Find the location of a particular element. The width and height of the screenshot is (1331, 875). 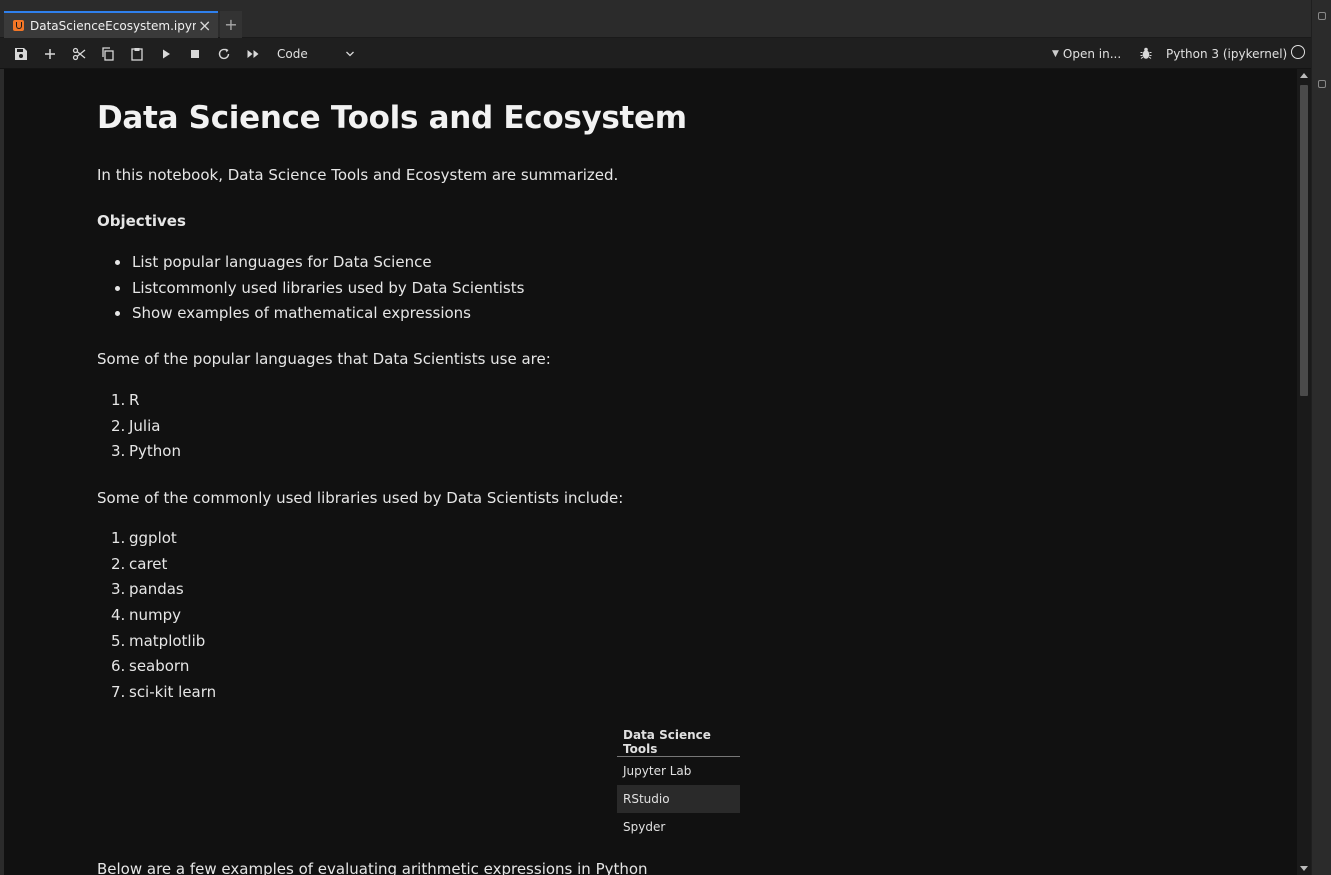

bug-icon is located at coordinates (1146, 53).